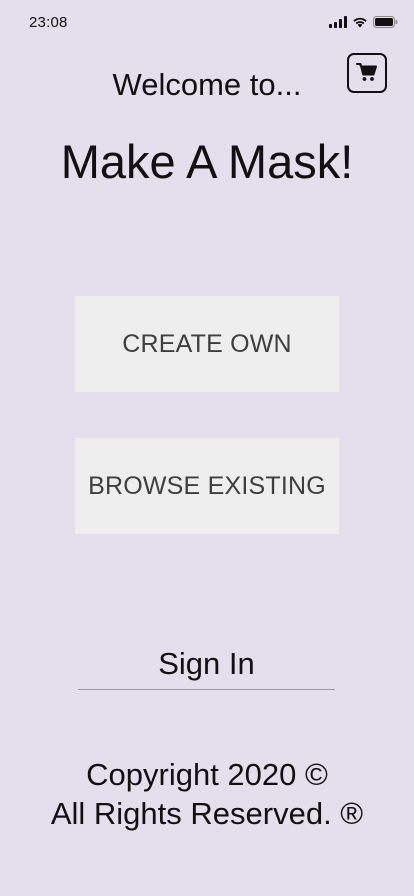 Image resolution: width=414 pixels, height=896 pixels. Describe the element at coordinates (207, 161) in the screenshot. I see `app-title: Make A Mask!` at that location.